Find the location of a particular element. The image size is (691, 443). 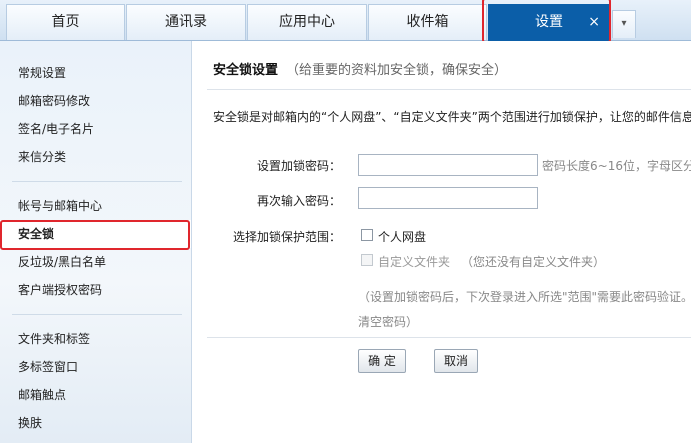

sidebar-item-security-lock: 安全锁 is located at coordinates (95, 234).